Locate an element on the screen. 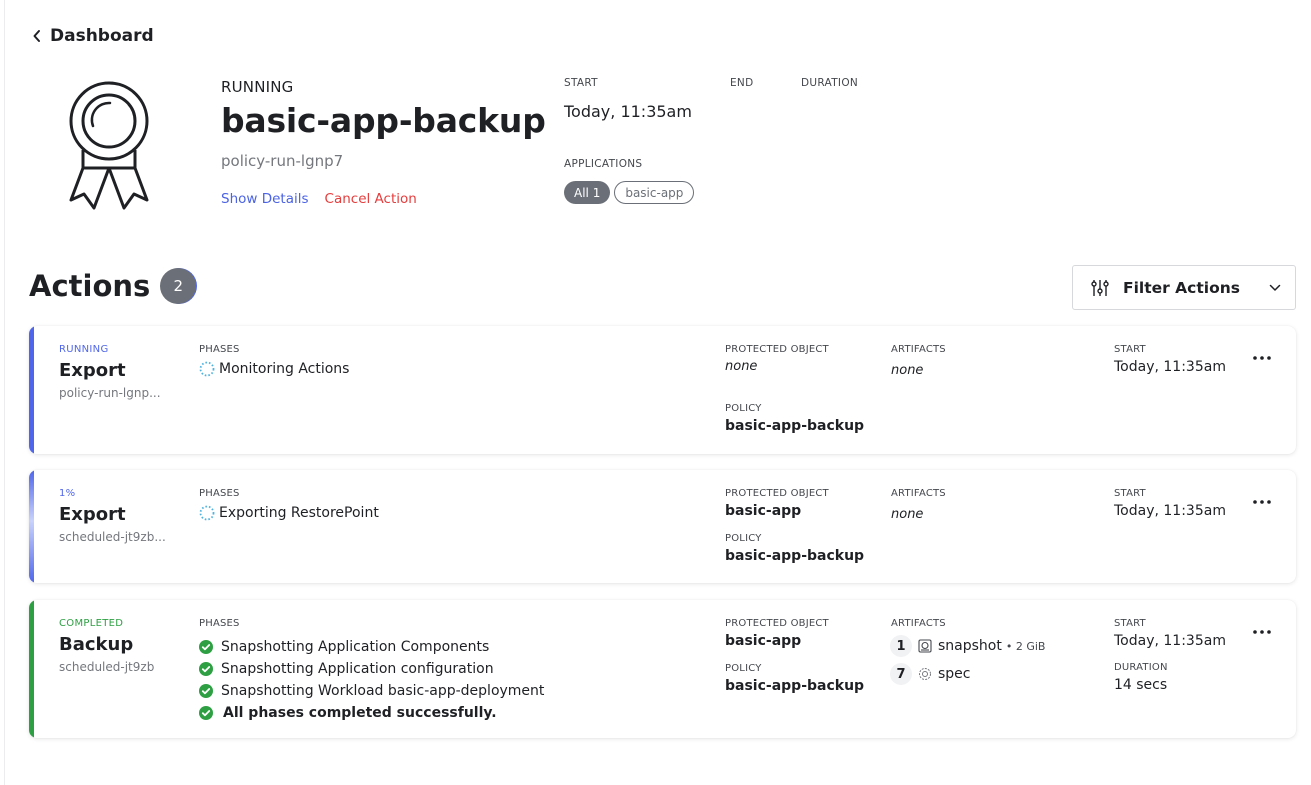 The height and width of the screenshot is (785, 1311). phase-label: Monitoring Actions is located at coordinates (284, 369).